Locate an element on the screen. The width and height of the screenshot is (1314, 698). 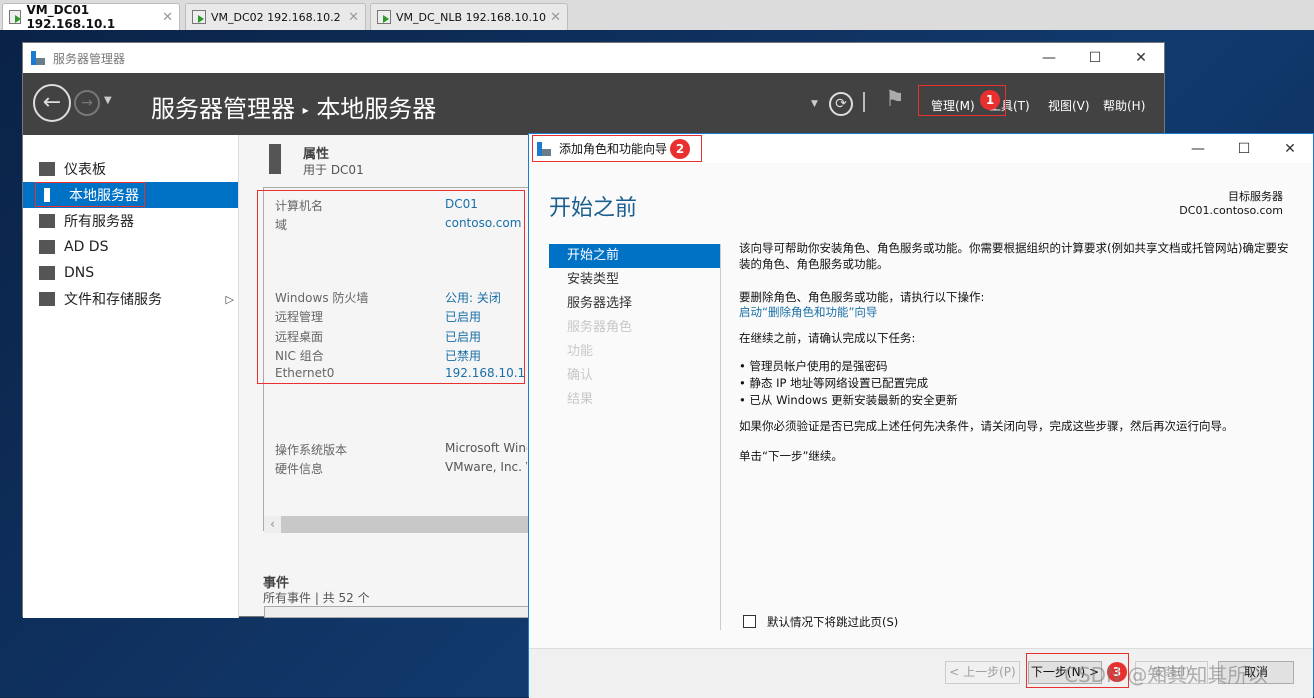
prop-label: Ethernet0 is located at coordinates (305, 373).